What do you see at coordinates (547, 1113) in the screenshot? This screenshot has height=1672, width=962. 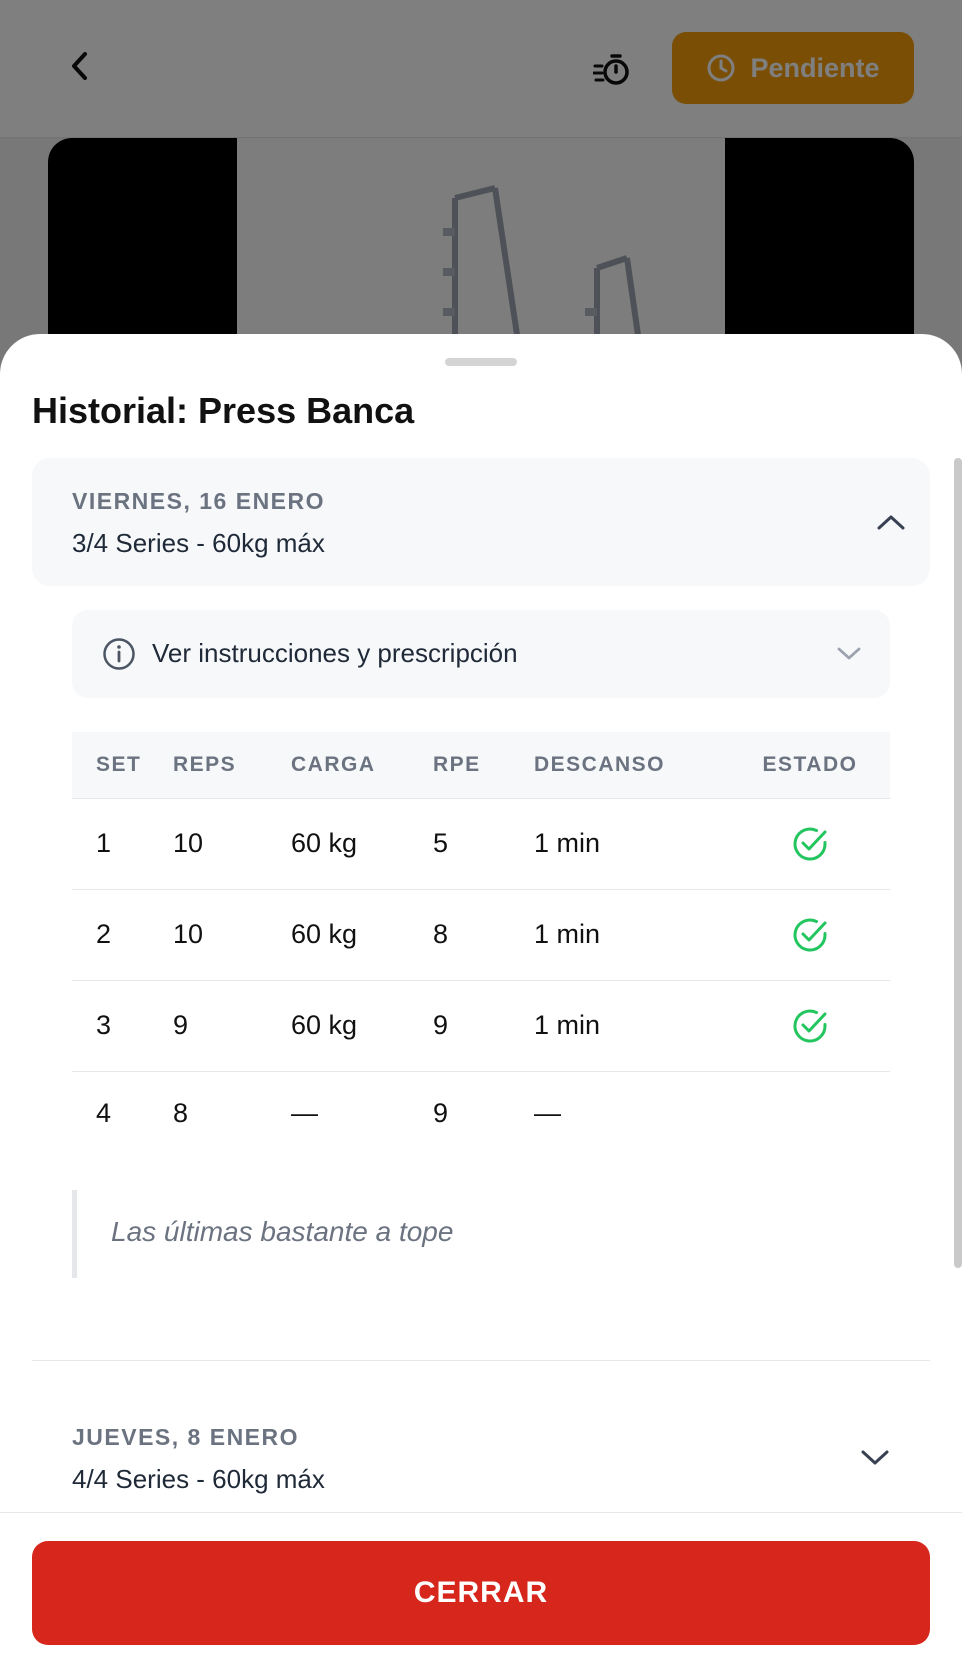 I see `rest-value: —` at bounding box center [547, 1113].